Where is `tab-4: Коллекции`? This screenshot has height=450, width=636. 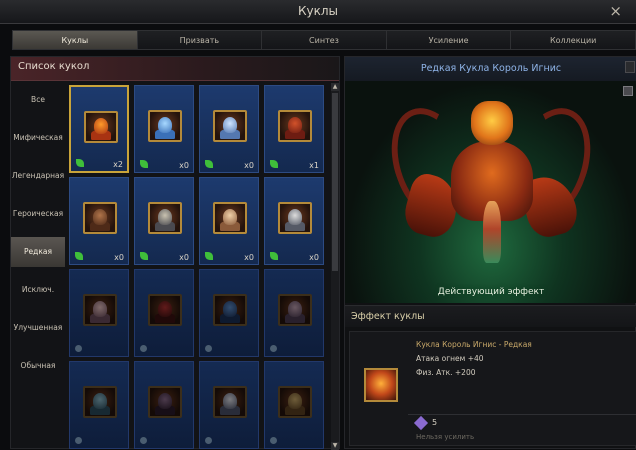 tab-4: Коллекции is located at coordinates (573, 40).